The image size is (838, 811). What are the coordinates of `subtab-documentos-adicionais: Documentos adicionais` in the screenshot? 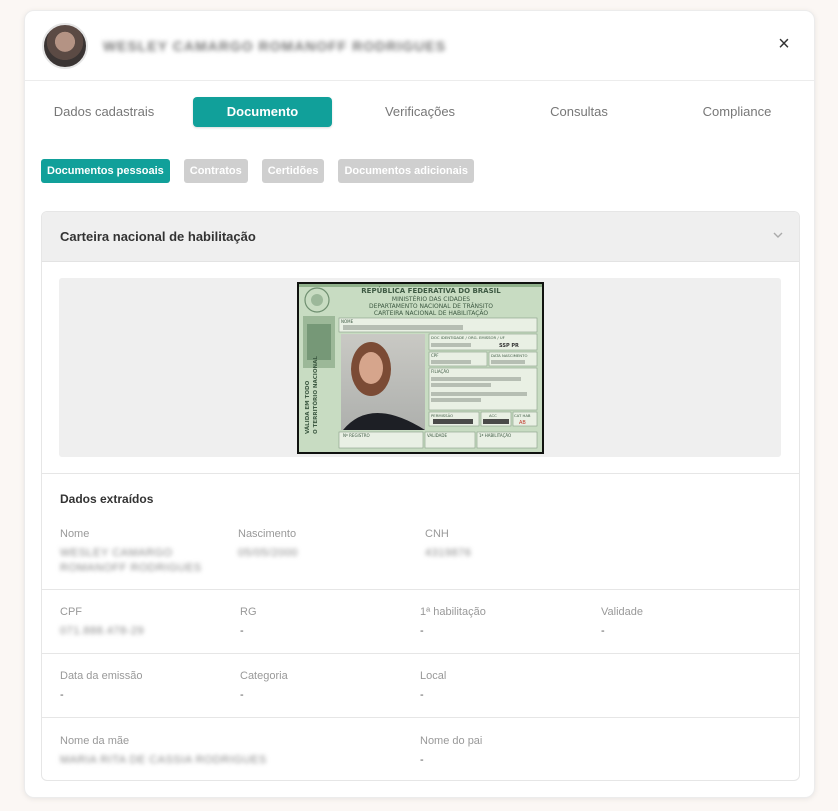 It's located at (406, 171).